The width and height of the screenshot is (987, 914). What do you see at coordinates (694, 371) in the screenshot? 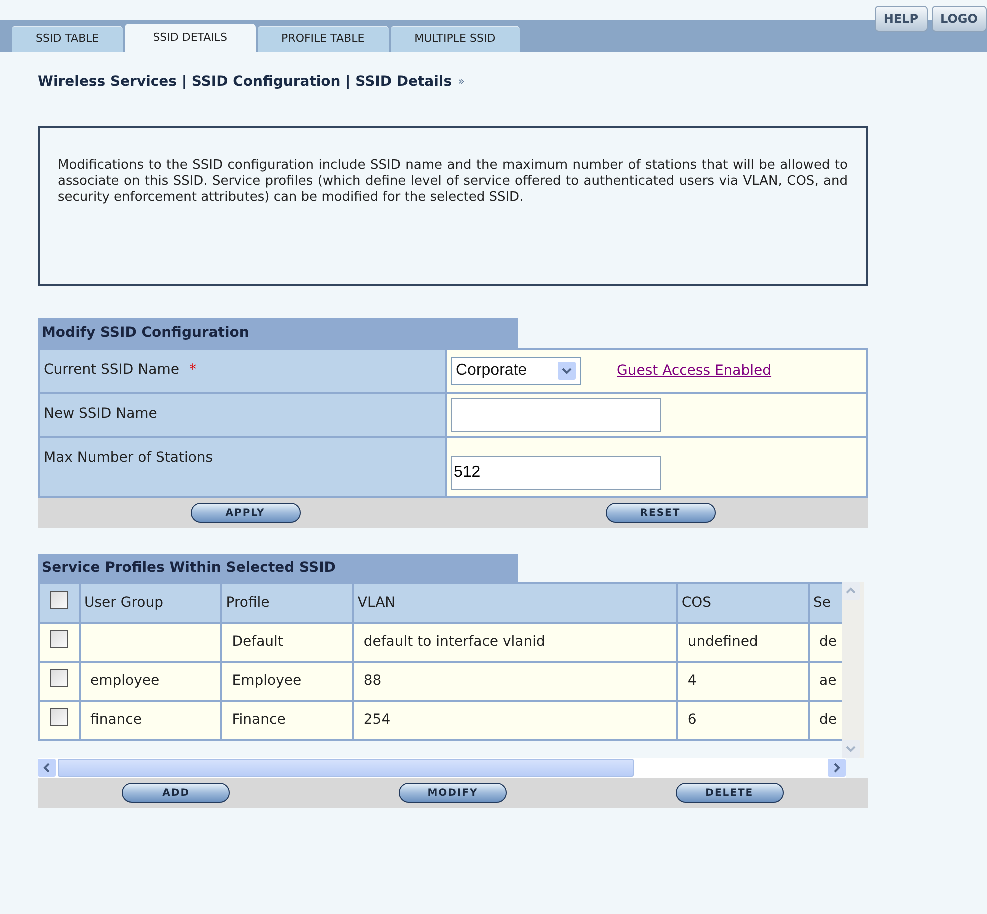
I see `guest-access-link: Guest Access Enabled` at bounding box center [694, 371].